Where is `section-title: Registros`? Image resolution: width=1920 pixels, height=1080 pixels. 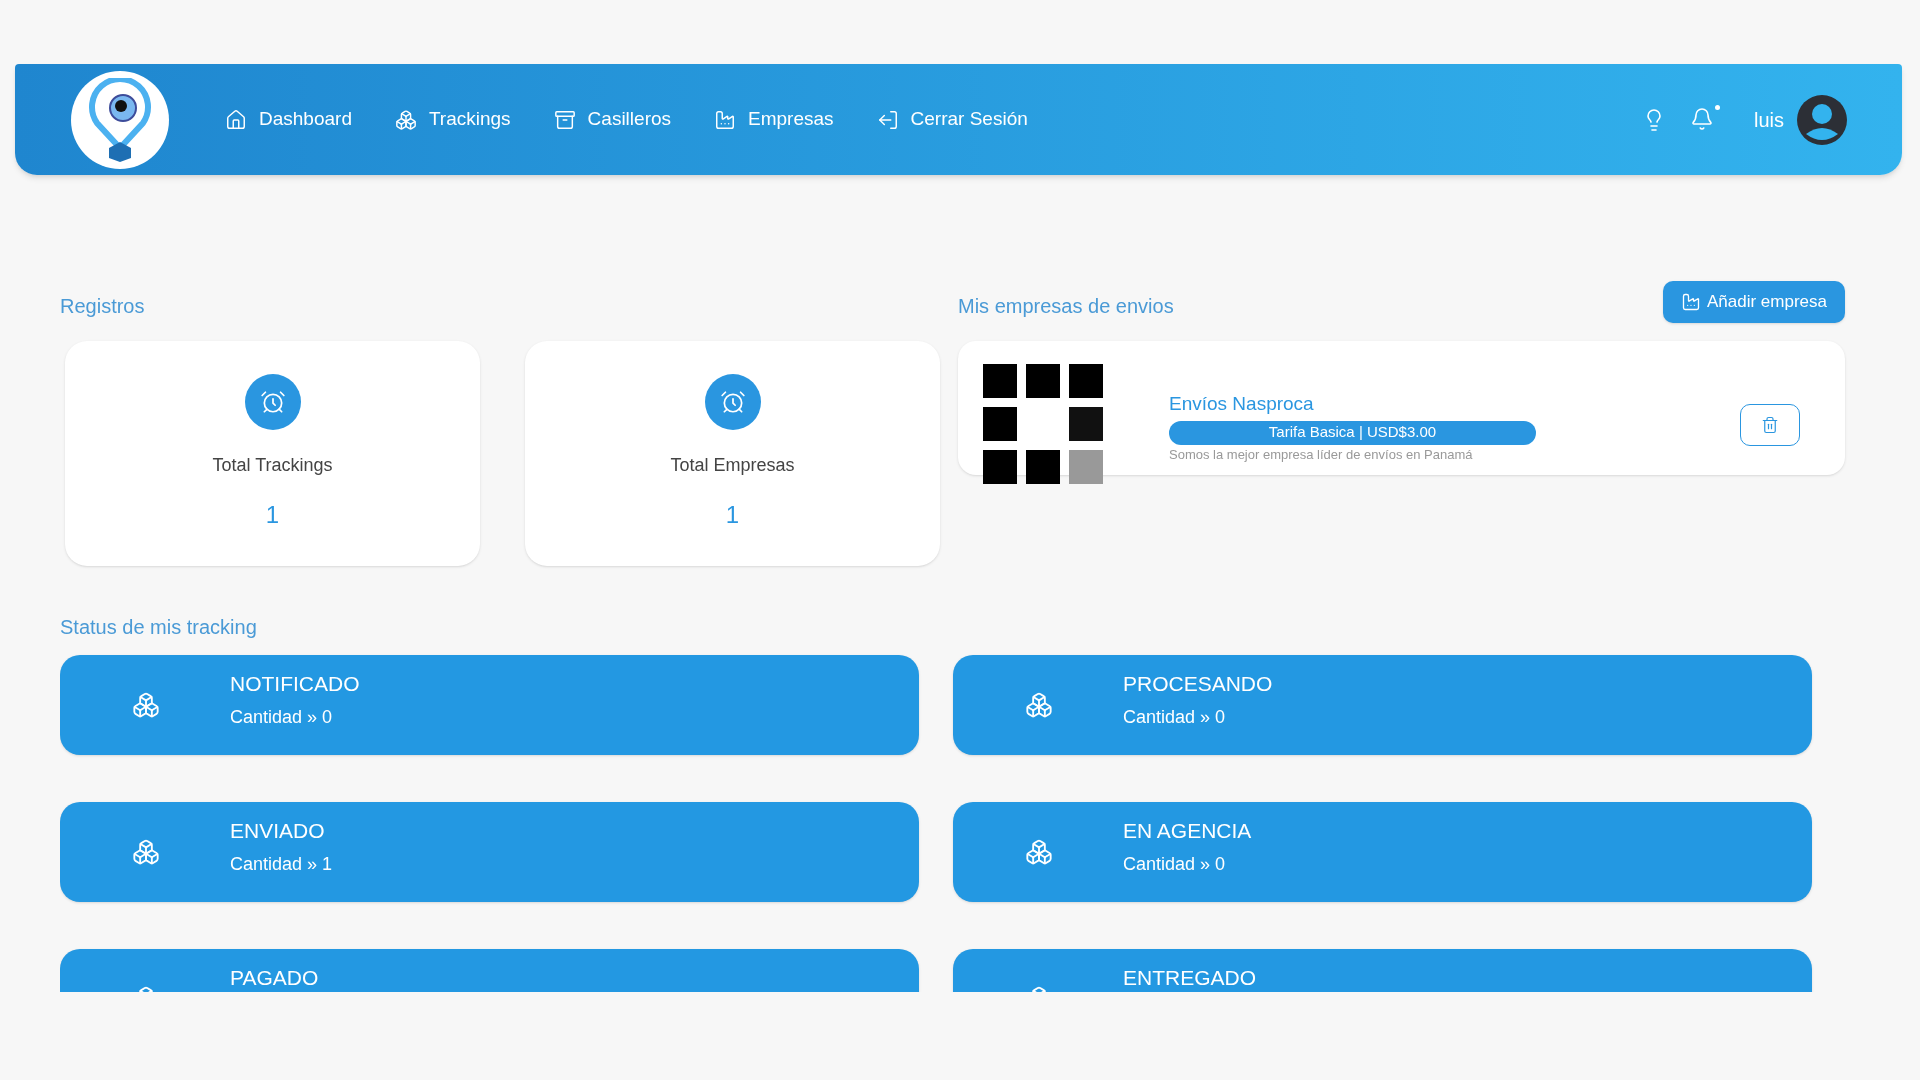
section-title: Registros is located at coordinates (103, 306).